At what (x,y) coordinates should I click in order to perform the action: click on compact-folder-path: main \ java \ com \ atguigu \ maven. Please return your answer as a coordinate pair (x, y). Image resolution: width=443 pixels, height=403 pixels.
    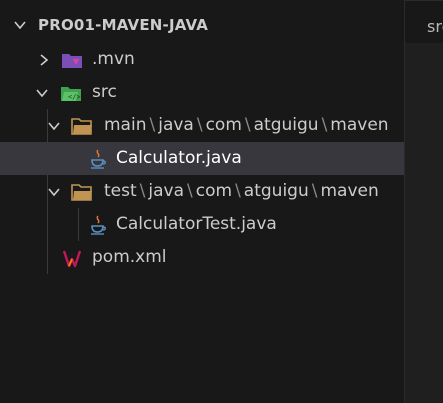
    Looking at the image, I should click on (246, 125).